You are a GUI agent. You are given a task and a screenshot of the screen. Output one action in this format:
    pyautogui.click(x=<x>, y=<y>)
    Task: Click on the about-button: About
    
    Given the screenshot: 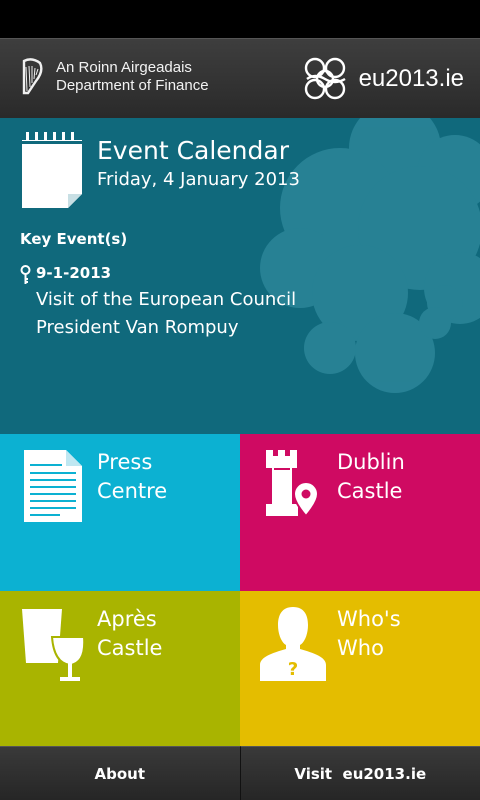 What is the action you would take?
    pyautogui.click(x=120, y=773)
    